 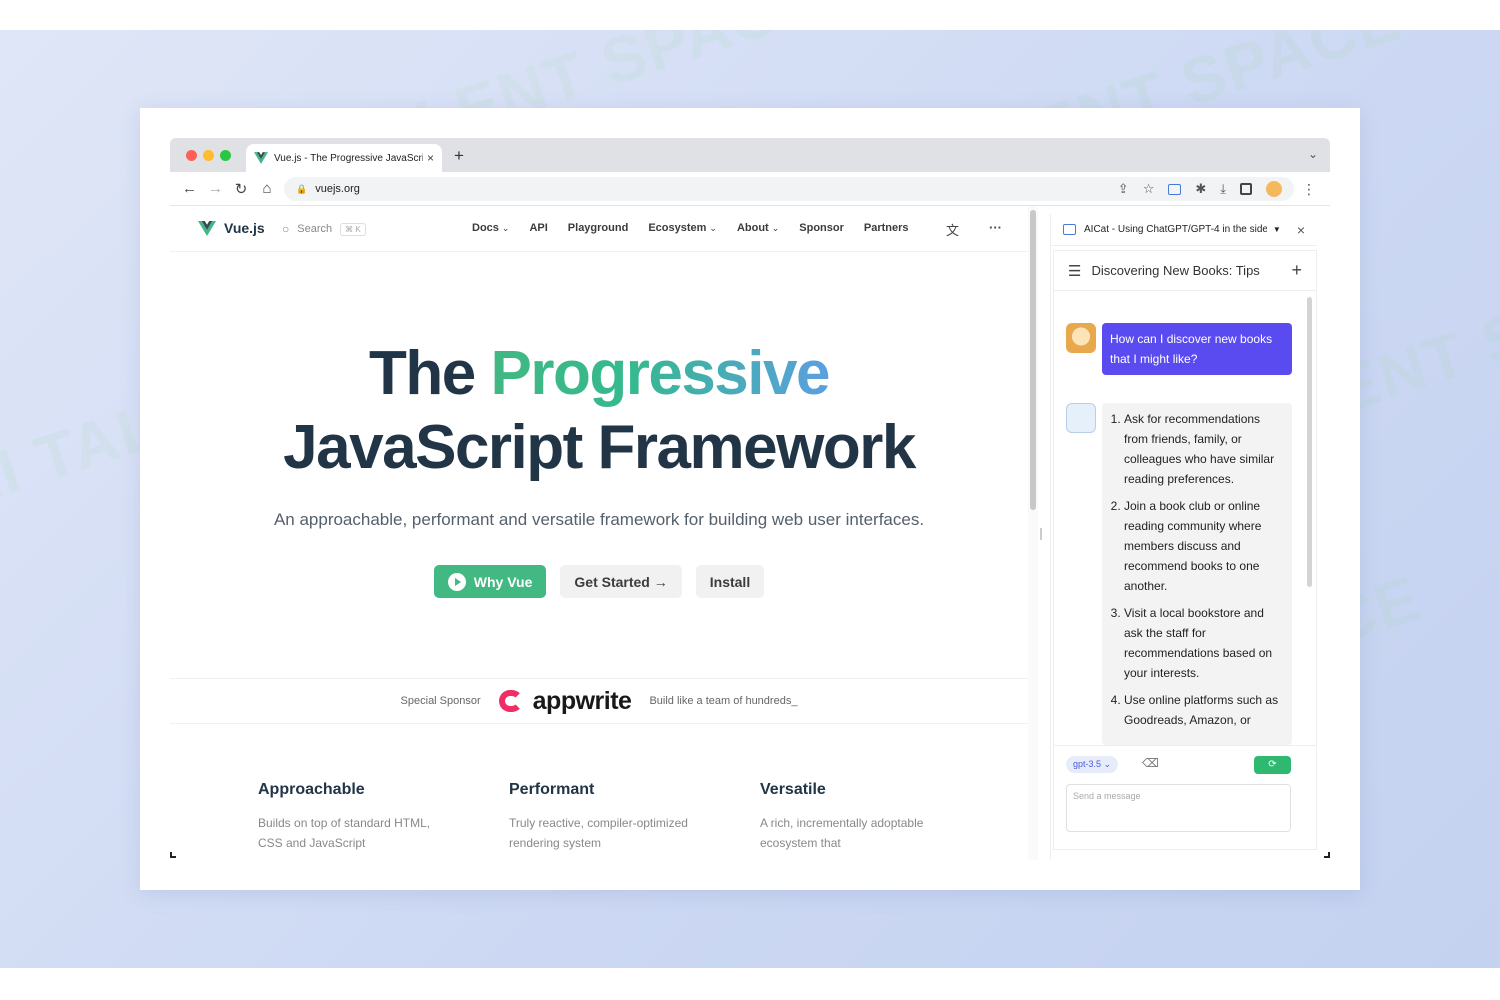 What do you see at coordinates (599, 447) in the screenshot?
I see `hero-title-line2: JavaScript Framework` at bounding box center [599, 447].